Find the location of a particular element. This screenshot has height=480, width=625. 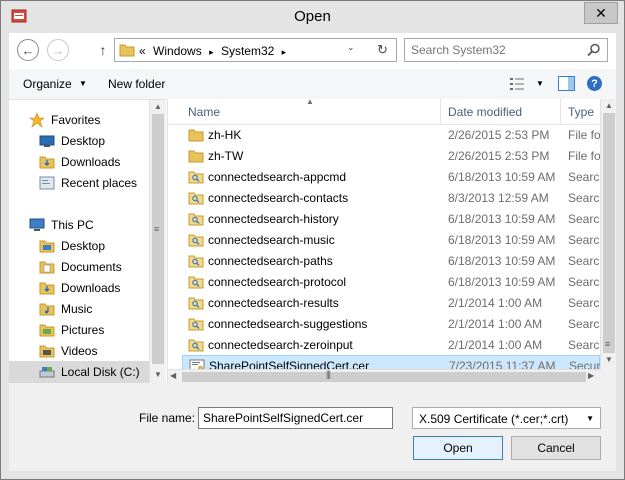

breadcrumb-windows: Windows is located at coordinates (177, 51).